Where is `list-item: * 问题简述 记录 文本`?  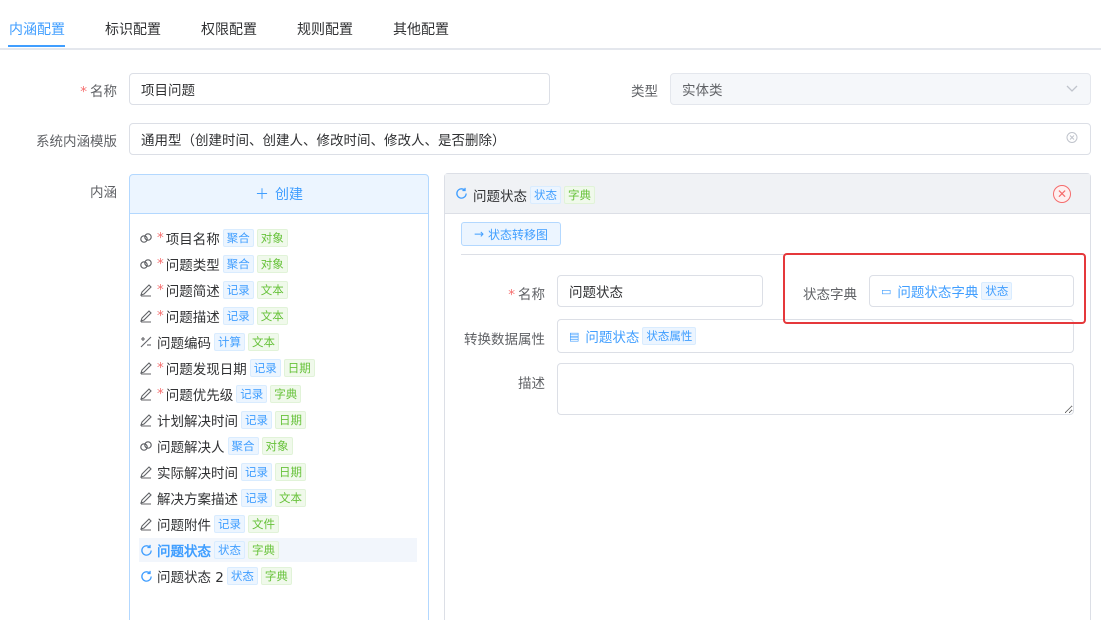
list-item: * 问题简述 记录 文本 is located at coordinates (213, 290).